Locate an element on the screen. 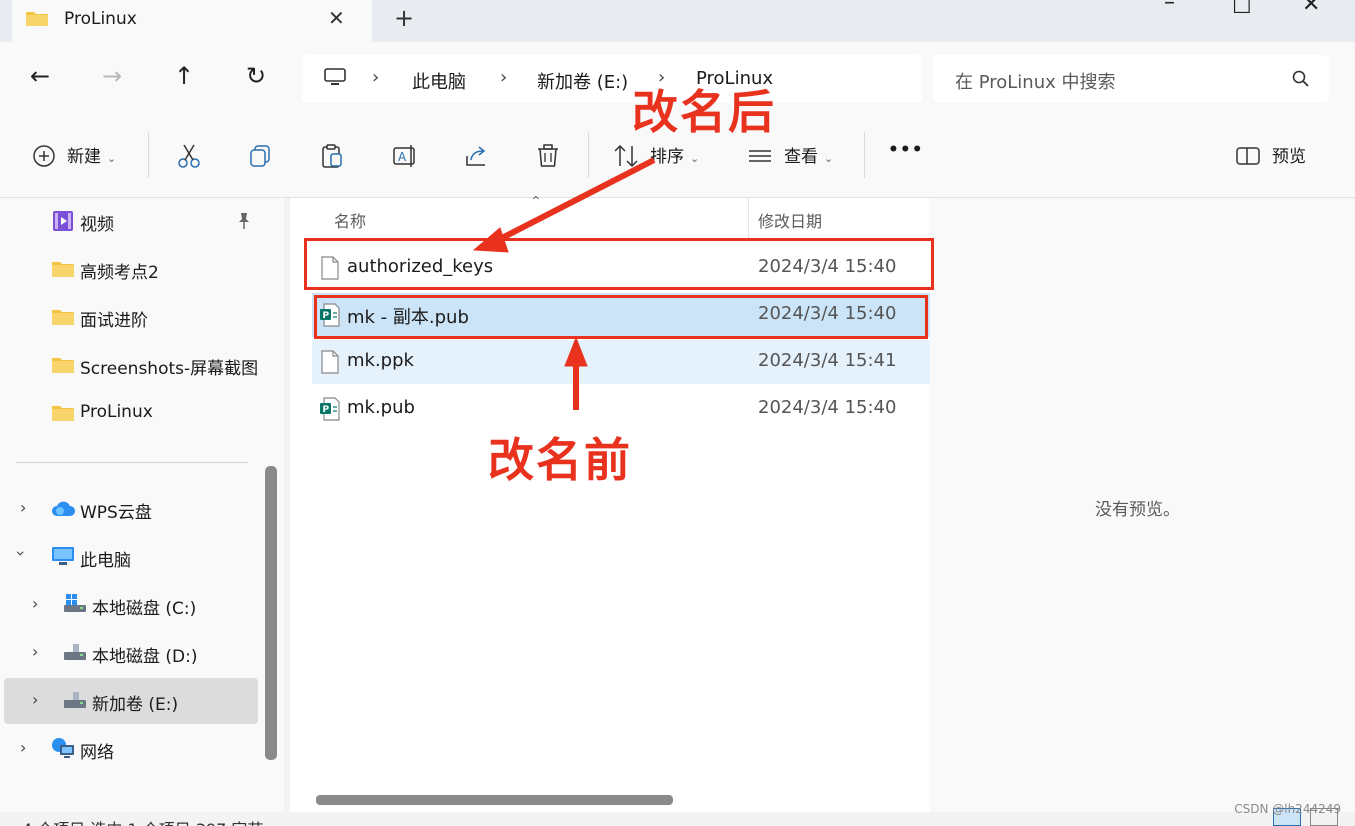 This screenshot has width=1355, height=826. annotation-label-before: 改名前 is located at coordinates (560, 460).